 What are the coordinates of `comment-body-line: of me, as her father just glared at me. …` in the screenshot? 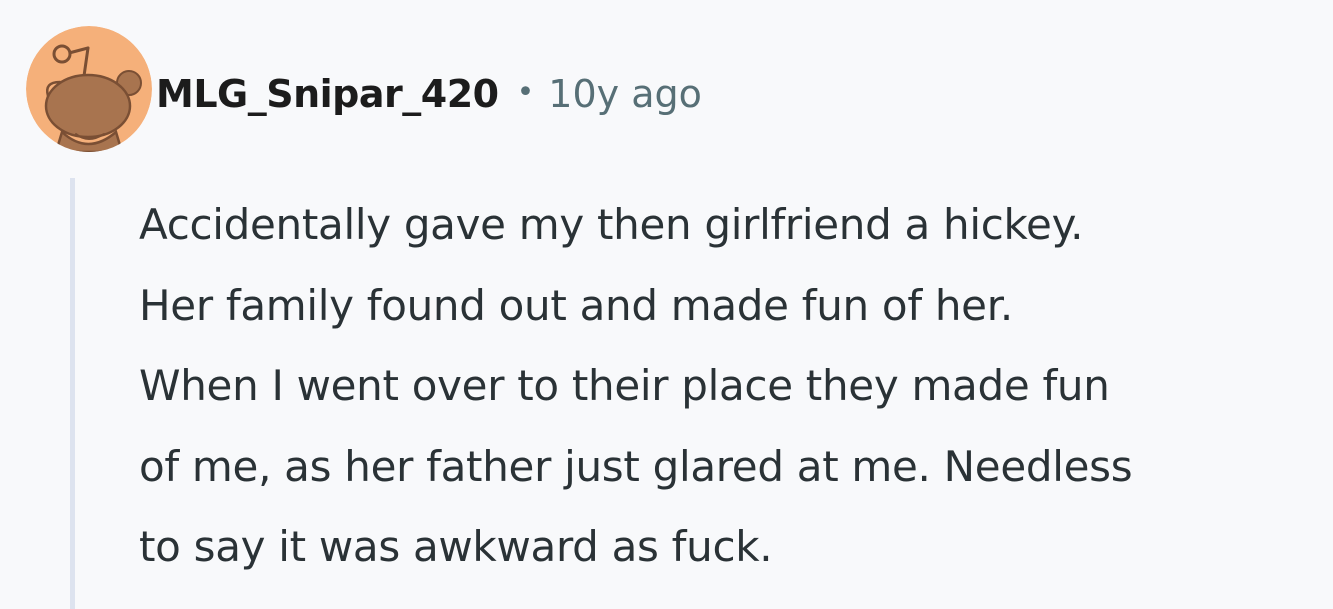 It's located at (636, 466).